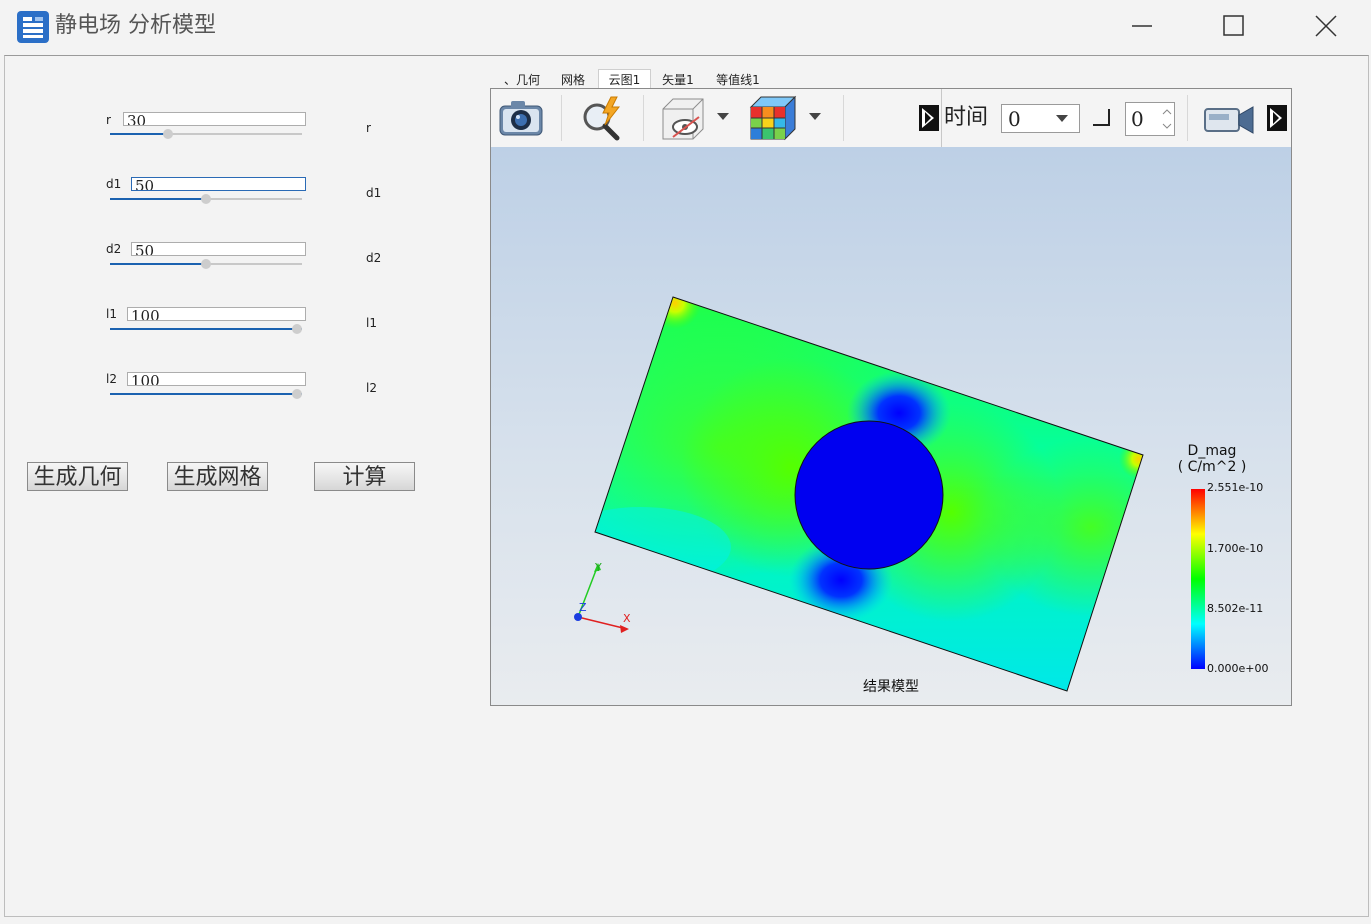  I want to click on tab-isoline: 等值线1, so click(738, 79).